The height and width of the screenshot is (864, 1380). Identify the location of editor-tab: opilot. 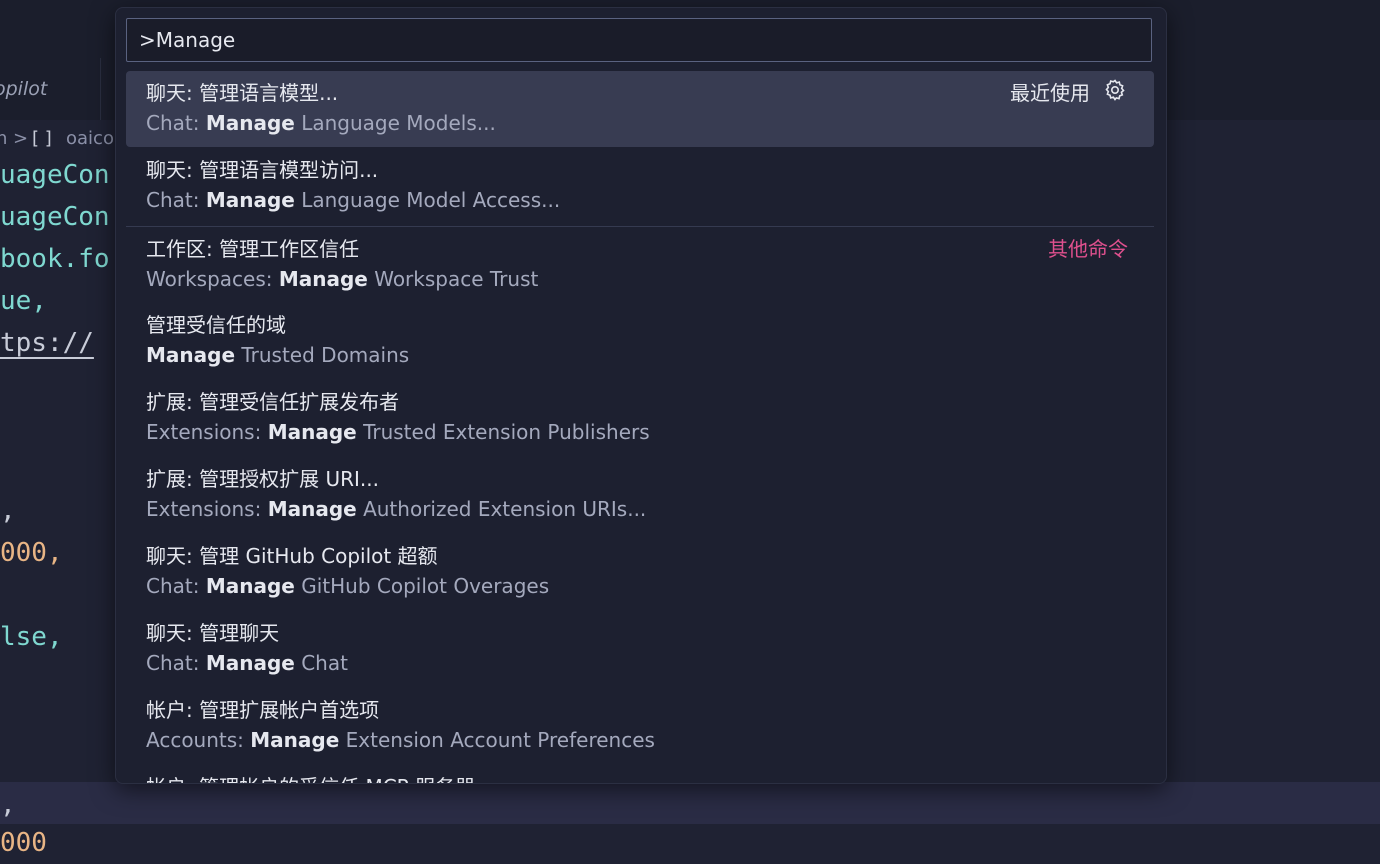
(50, 89).